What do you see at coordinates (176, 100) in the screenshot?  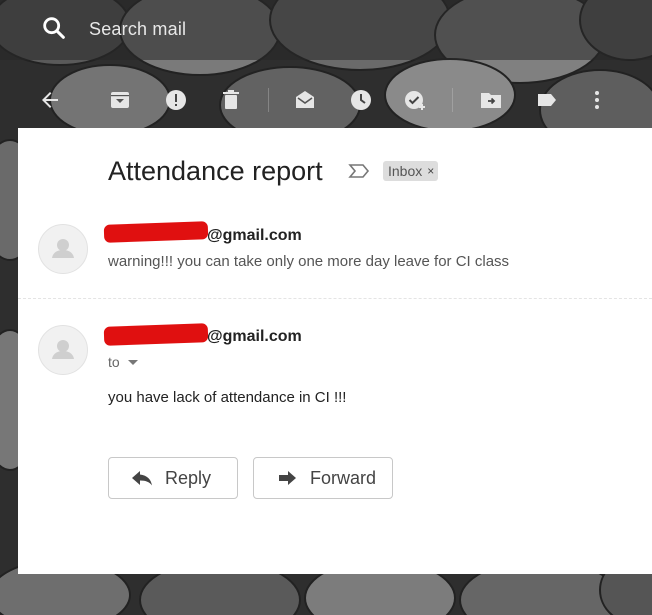 I see `report-spam-icon` at bounding box center [176, 100].